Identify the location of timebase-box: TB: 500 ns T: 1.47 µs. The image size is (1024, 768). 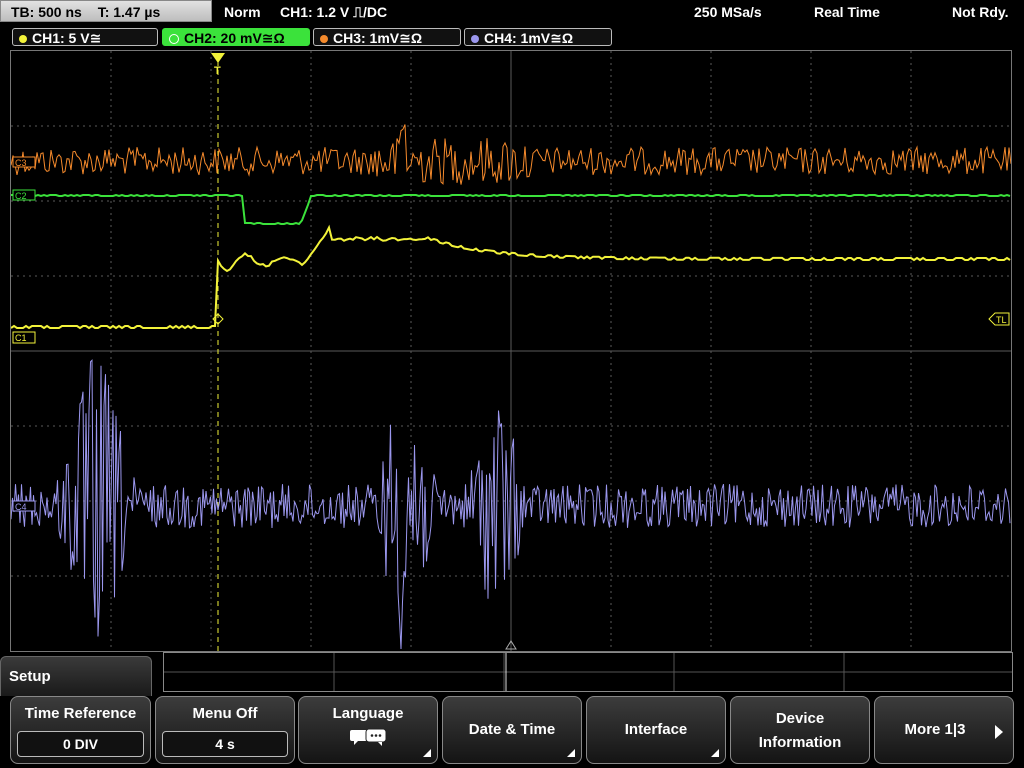
(106, 11).